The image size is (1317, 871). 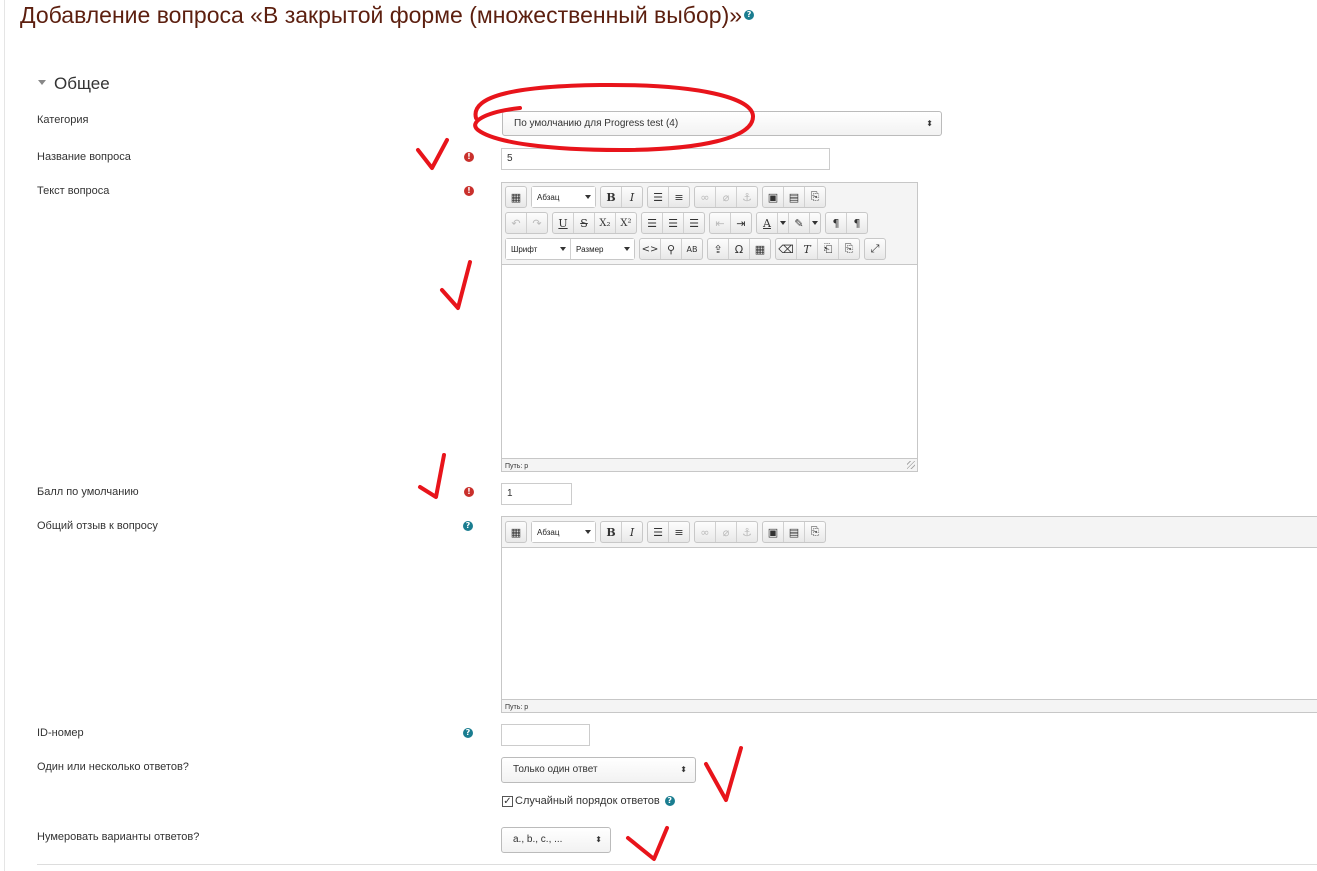 I want to click on table-icon: ▦, so click(x=760, y=249).